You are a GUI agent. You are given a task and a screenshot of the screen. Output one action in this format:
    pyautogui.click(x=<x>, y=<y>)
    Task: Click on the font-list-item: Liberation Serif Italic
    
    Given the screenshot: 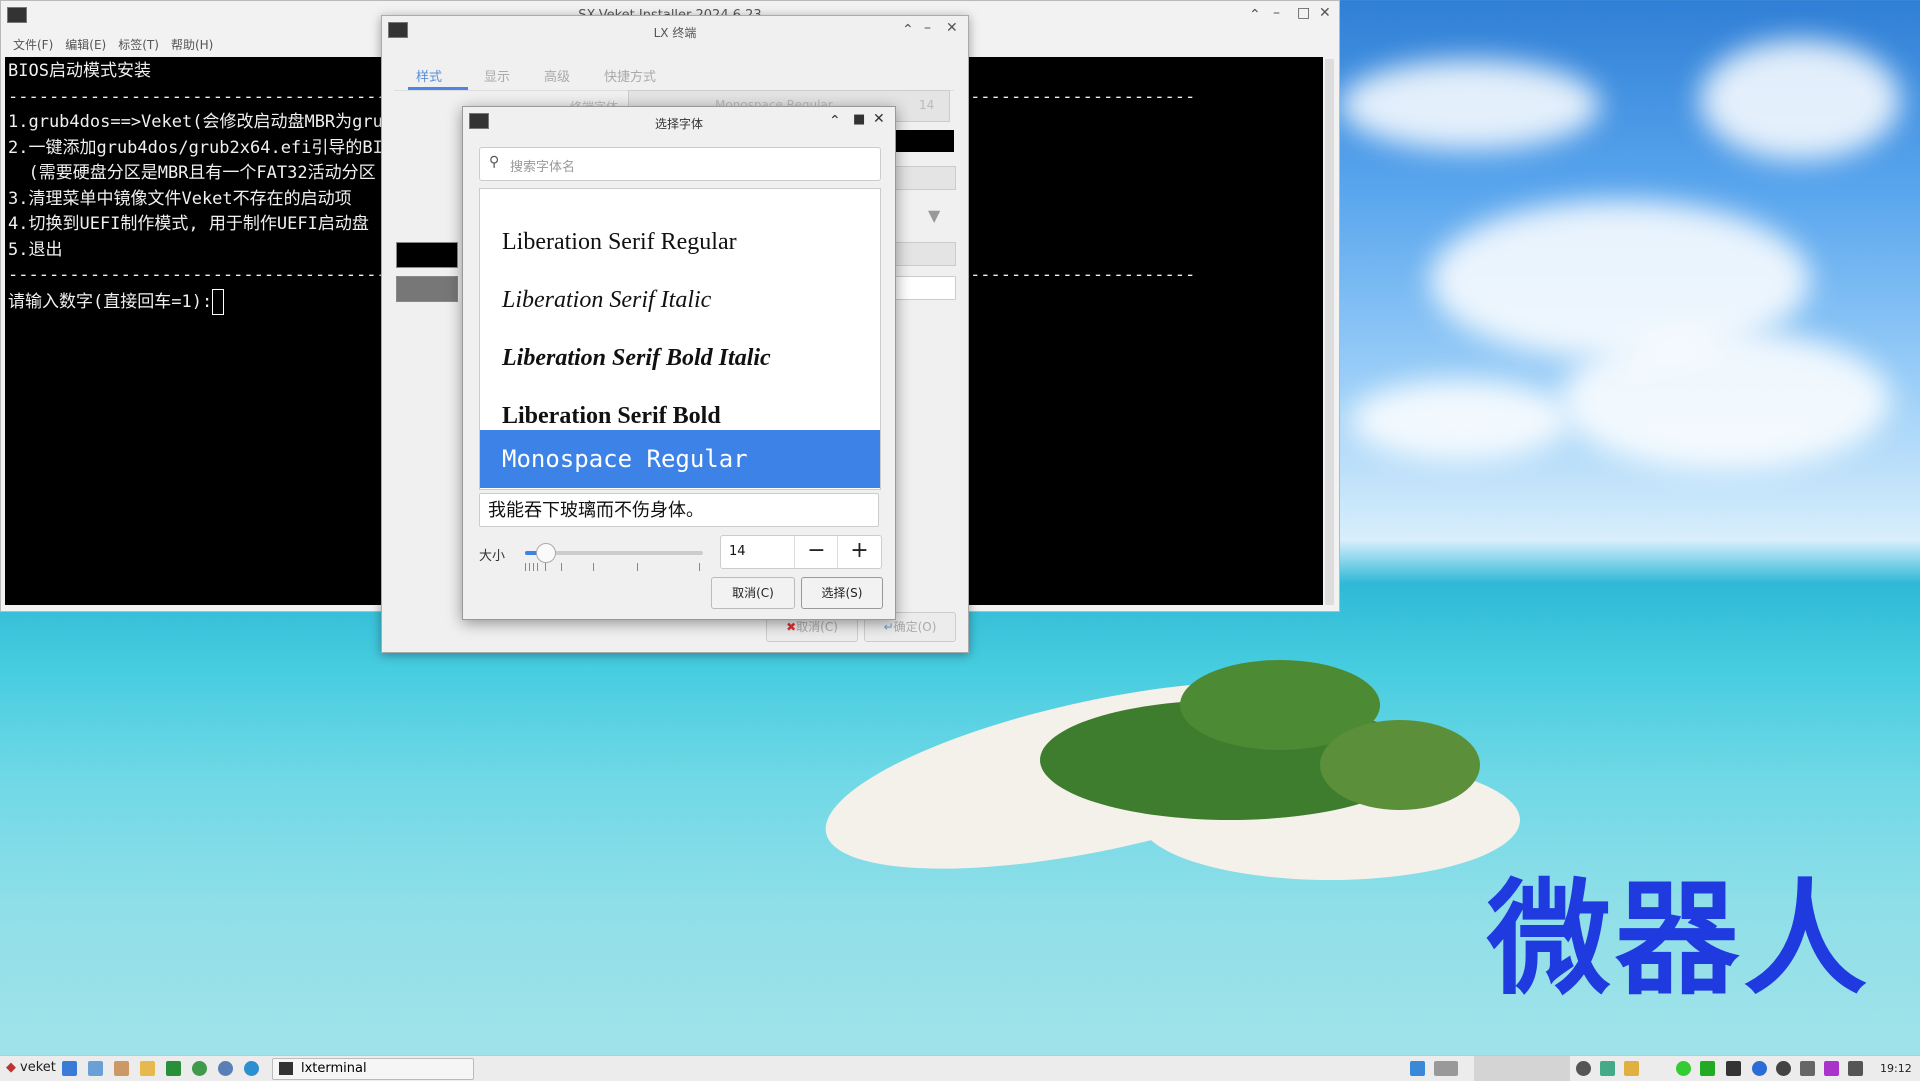 What is the action you would take?
    pyautogui.click(x=680, y=300)
    